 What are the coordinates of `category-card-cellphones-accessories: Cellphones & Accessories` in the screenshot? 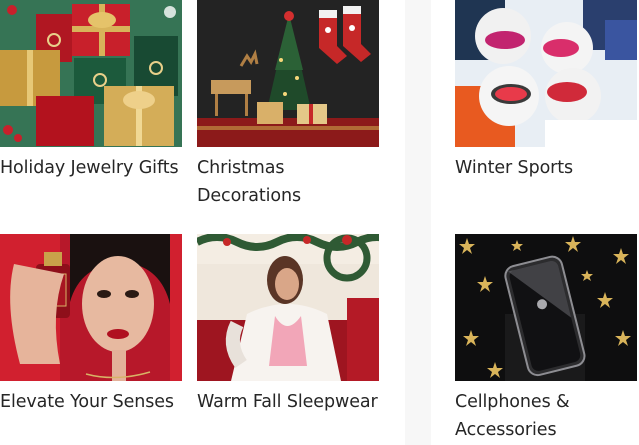 It's located at (547, 339).